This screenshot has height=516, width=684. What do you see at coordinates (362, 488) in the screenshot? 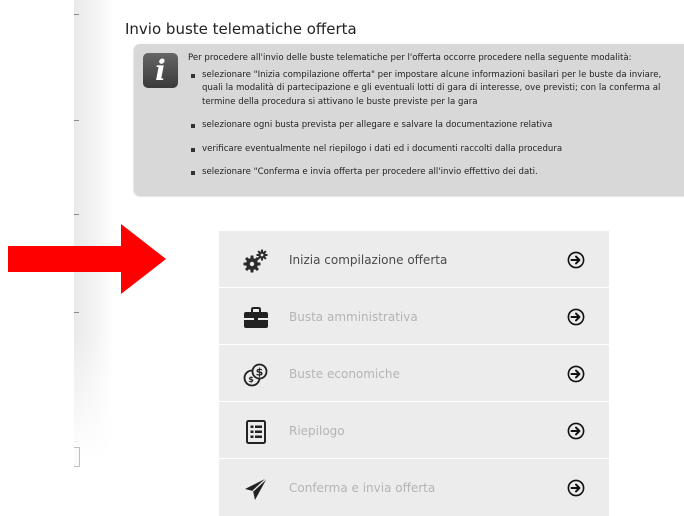
I see `menu-item-label: Conferma e invia offerta` at bounding box center [362, 488].